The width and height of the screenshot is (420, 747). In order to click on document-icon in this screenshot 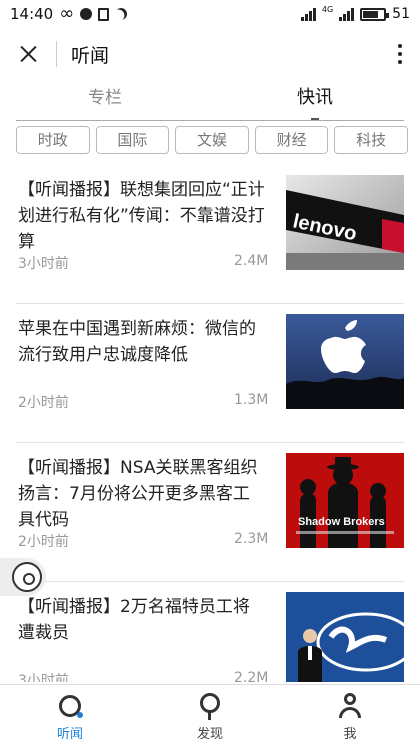, I will do `click(104, 14)`.